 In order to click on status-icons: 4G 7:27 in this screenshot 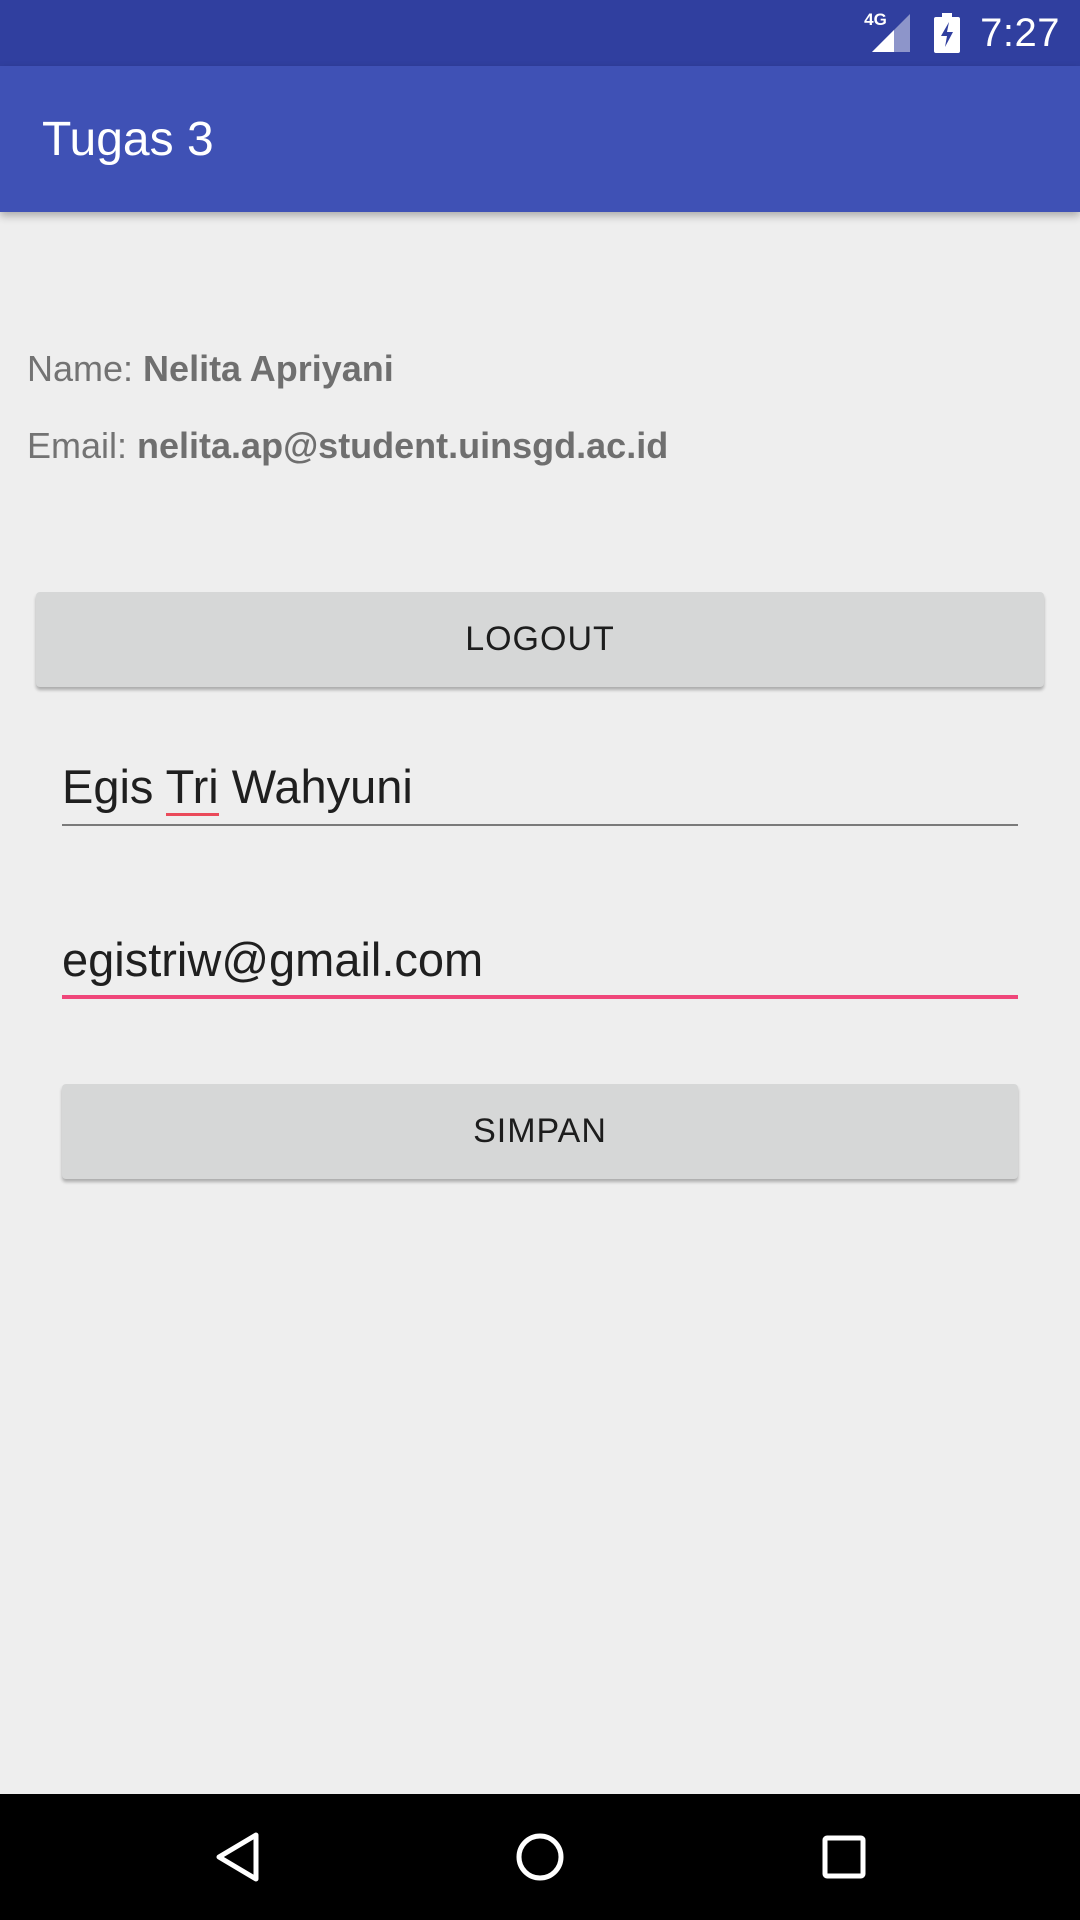, I will do `click(962, 33)`.